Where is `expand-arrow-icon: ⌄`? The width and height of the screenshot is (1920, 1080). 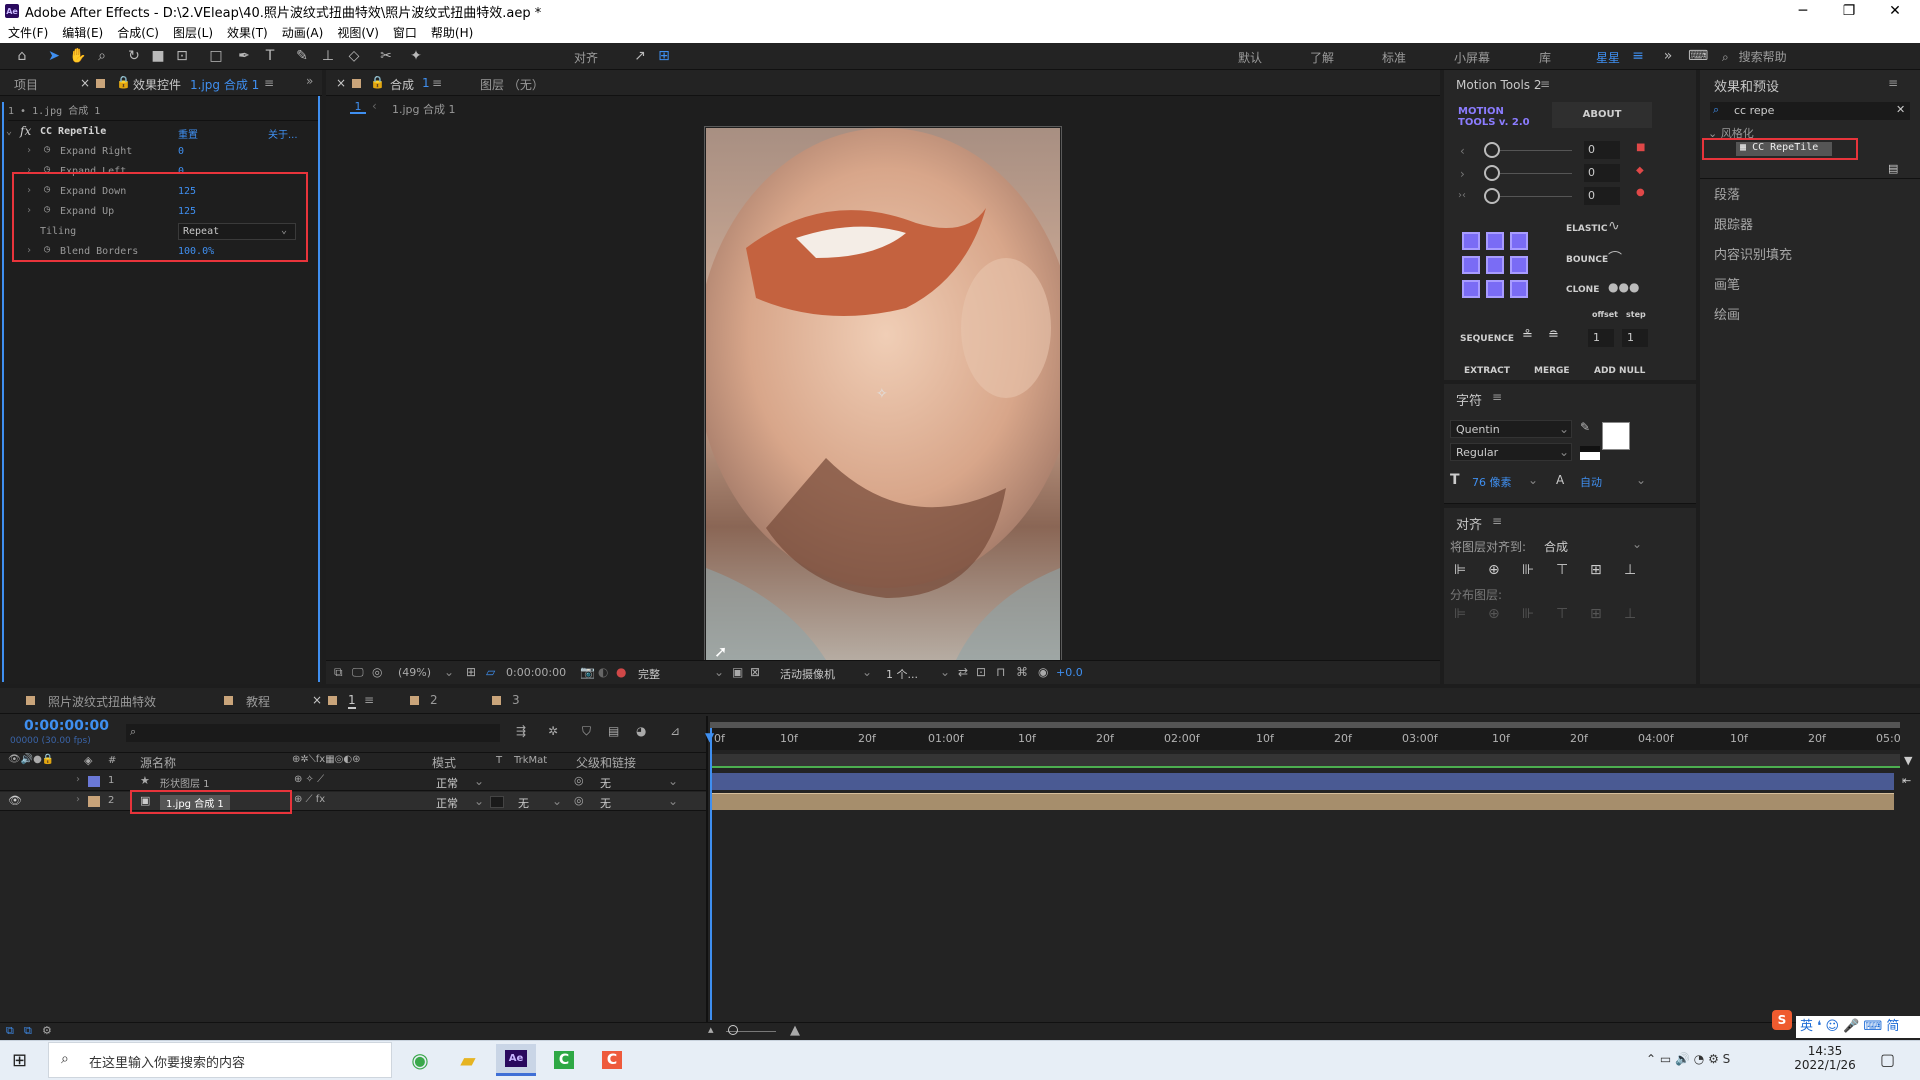 expand-arrow-icon: ⌄ is located at coordinates (9, 131).